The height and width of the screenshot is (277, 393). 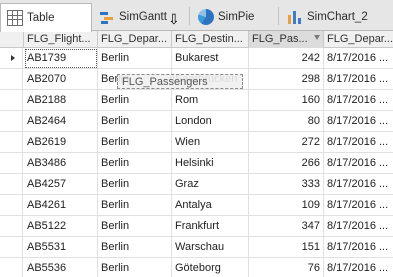 What do you see at coordinates (61, 79) in the screenshot?
I see `cell-flight: AB2070` at bounding box center [61, 79].